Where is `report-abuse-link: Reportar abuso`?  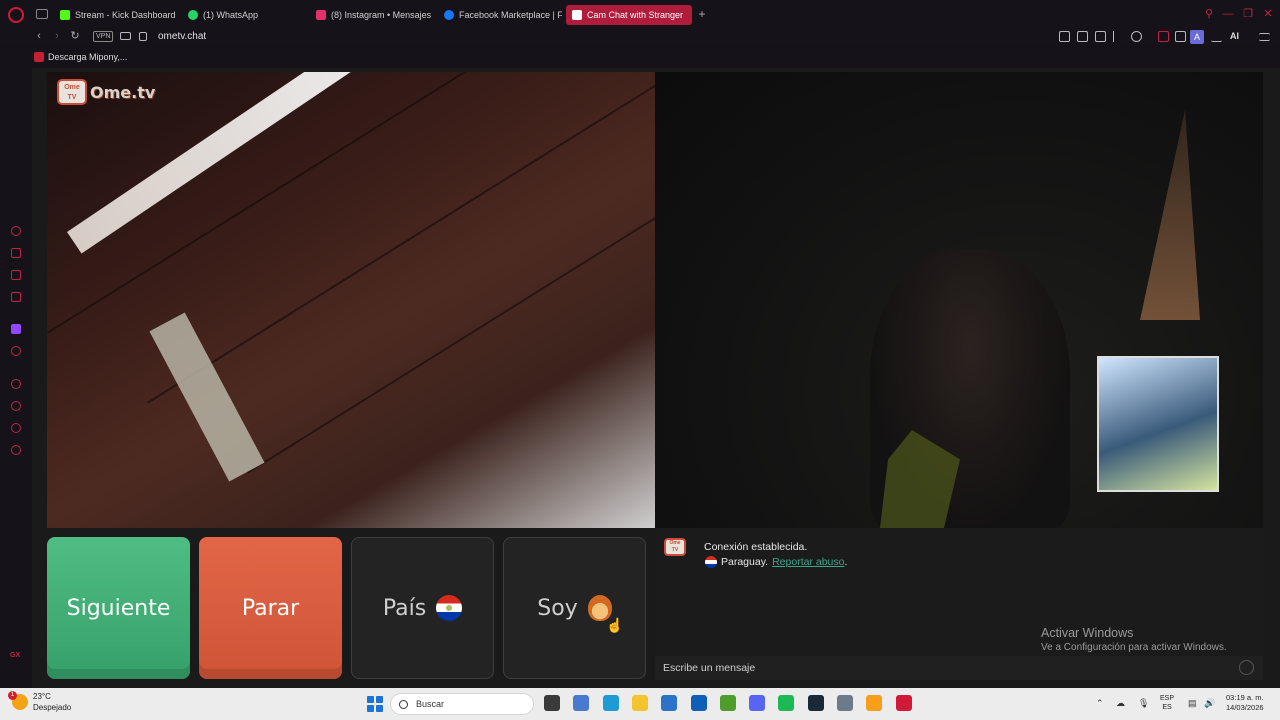
report-abuse-link: Reportar abuso is located at coordinates (808, 562).